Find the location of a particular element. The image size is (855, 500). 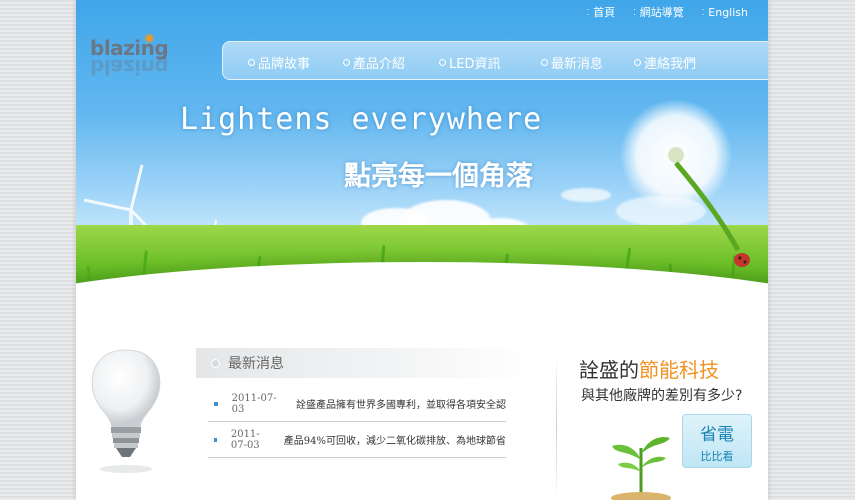

logo: ✺ blazing blazing is located at coordinates (145, 56).